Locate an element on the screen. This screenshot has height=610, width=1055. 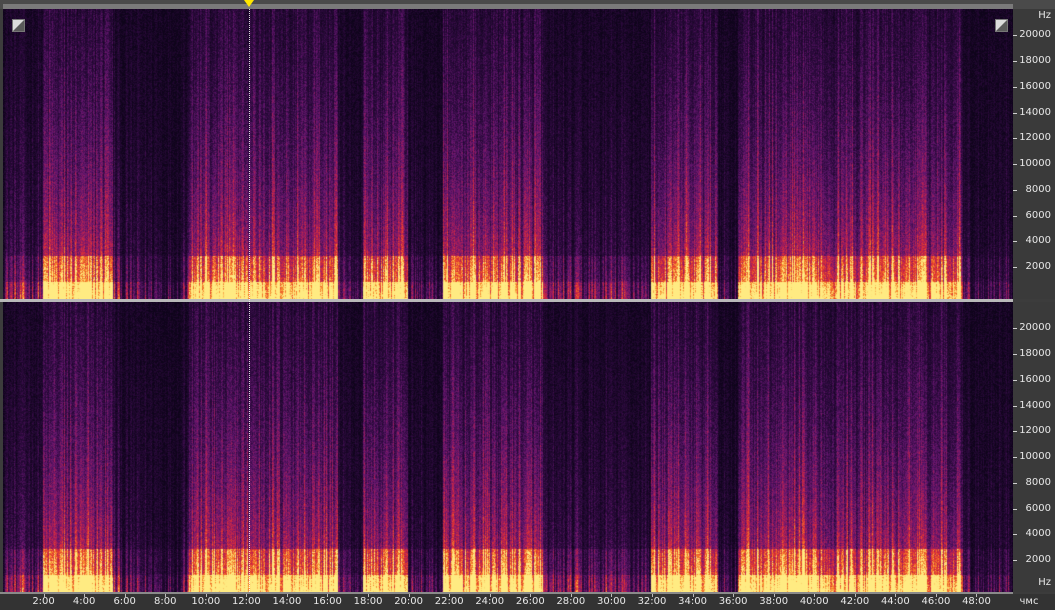
channel-1-left-toggle-icon is located at coordinates (18, 25).